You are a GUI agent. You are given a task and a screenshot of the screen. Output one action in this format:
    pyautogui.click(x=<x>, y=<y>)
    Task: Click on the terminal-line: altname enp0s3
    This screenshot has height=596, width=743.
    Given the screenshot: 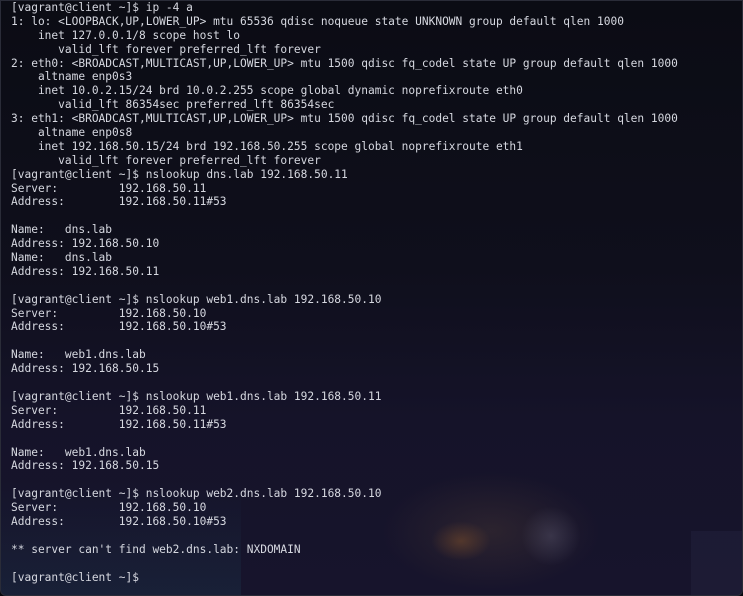 What is the action you would take?
    pyautogui.click(x=72, y=77)
    